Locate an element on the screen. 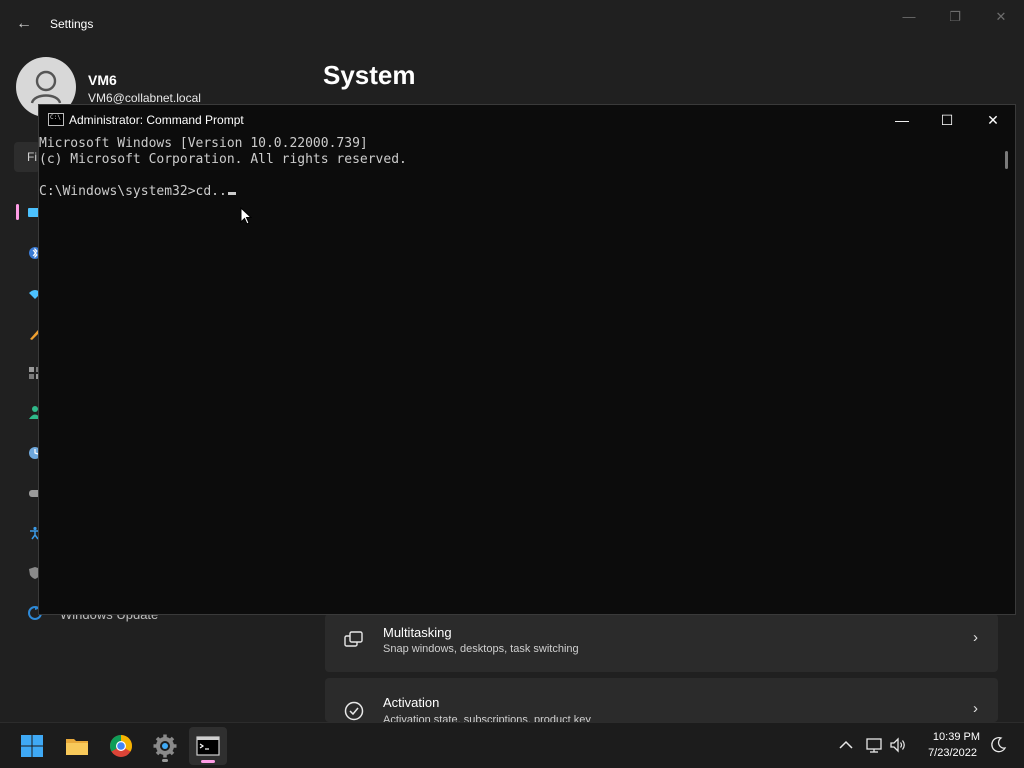 Image resolution: width=1024 pixels, height=768 pixels. multitasking-title: Multitasking is located at coordinates (417, 632).